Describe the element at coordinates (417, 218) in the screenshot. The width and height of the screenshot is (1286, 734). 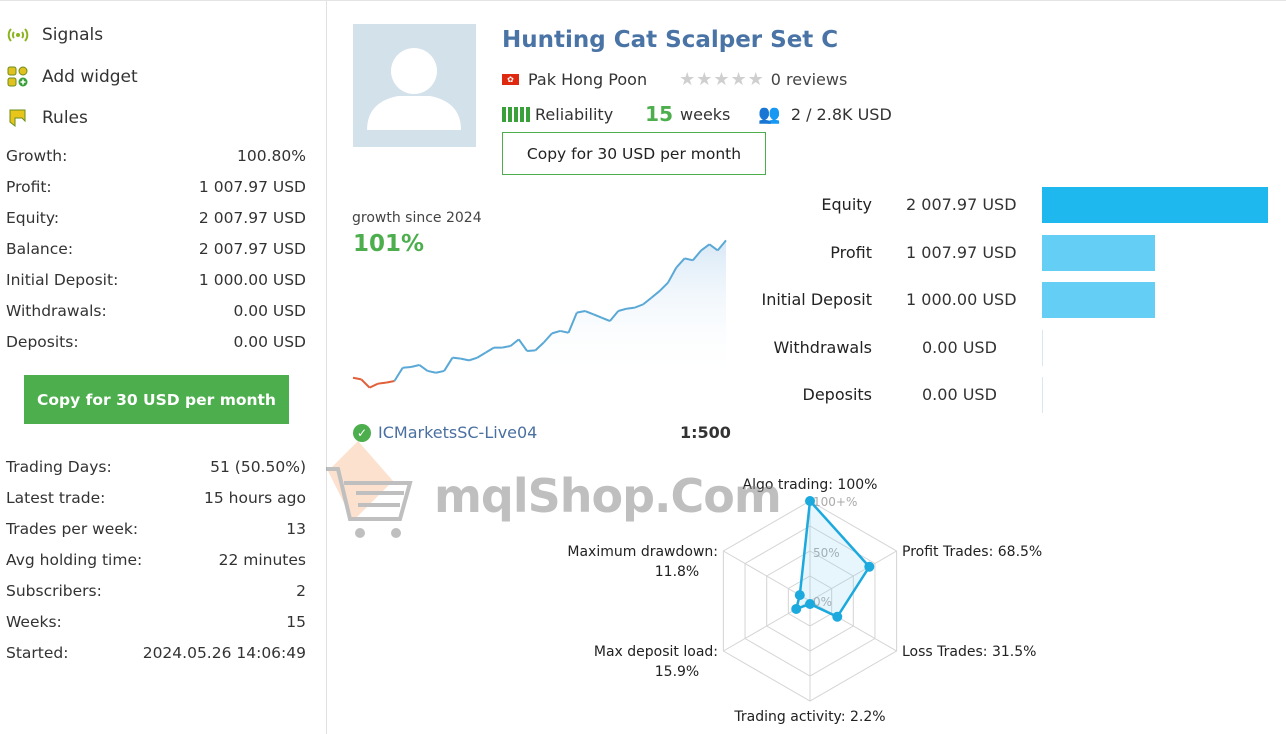
I see `growth-label: growth since 2024` at that location.